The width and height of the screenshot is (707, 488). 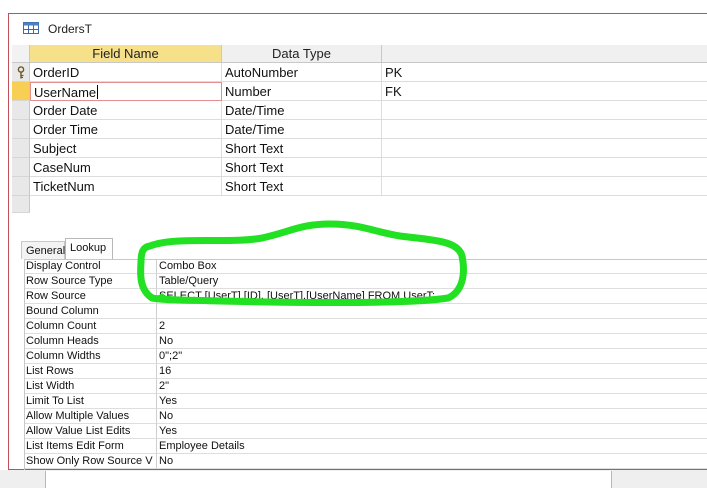 I want to click on table-row: TicketNum Short Text, so click(x=359, y=186).